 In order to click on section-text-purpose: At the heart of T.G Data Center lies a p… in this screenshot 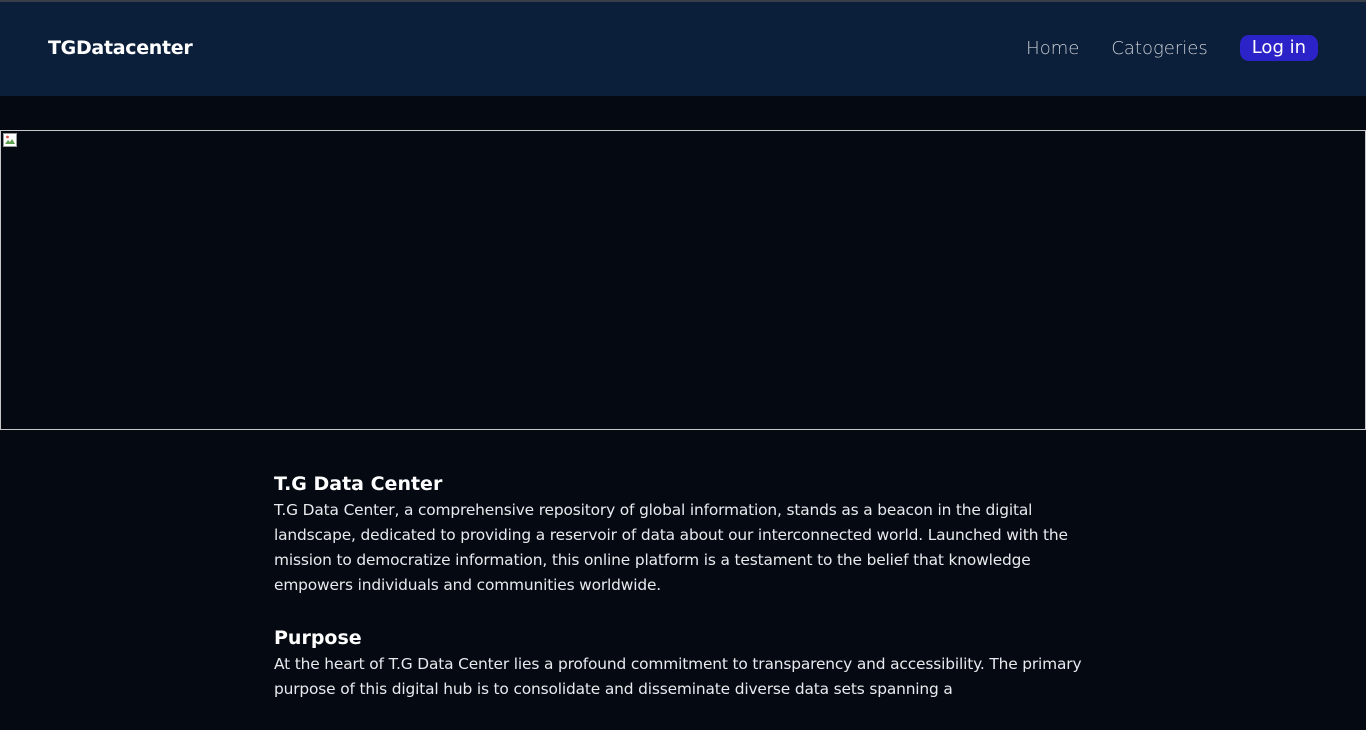, I will do `click(678, 676)`.